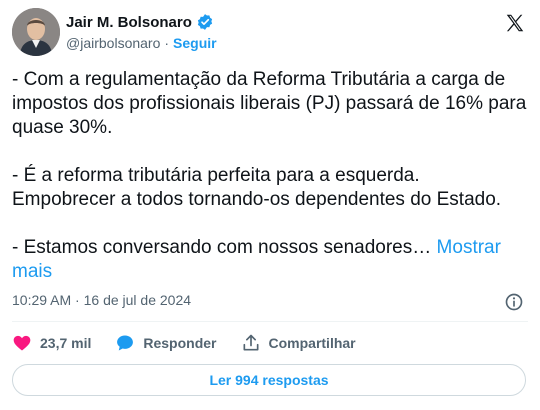 This screenshot has width=540, height=410. I want to click on author-name: Jair M. Bolsonaro, so click(129, 22).